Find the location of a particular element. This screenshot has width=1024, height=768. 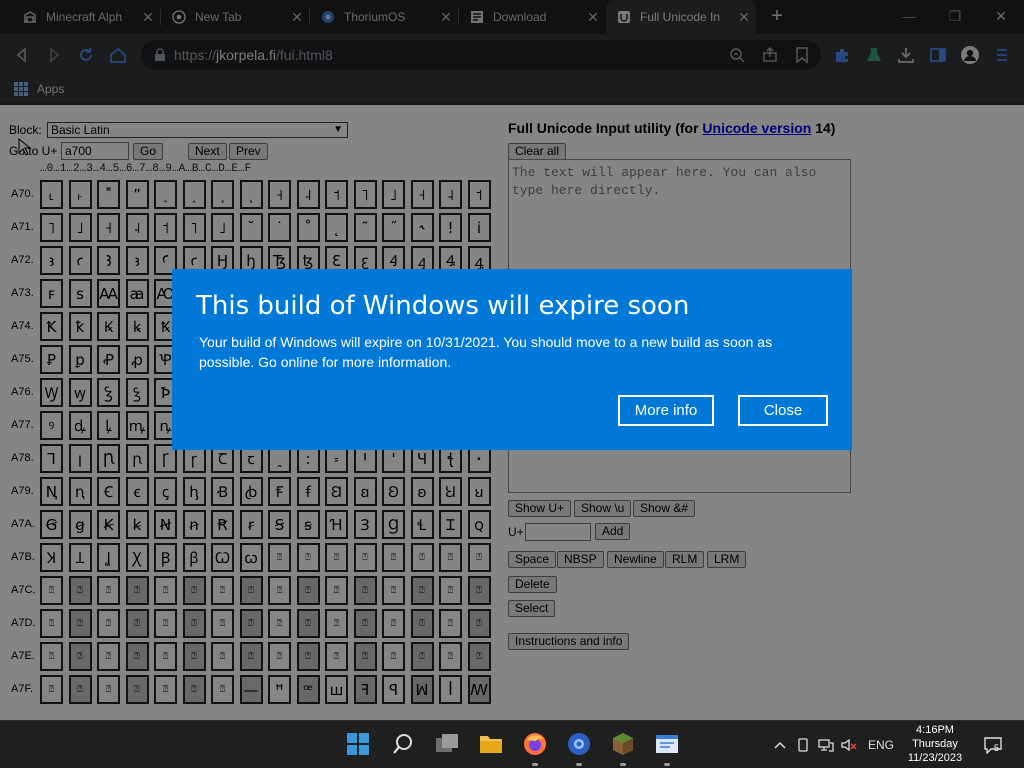

minecraft-taskbar-icon is located at coordinates (623, 744).